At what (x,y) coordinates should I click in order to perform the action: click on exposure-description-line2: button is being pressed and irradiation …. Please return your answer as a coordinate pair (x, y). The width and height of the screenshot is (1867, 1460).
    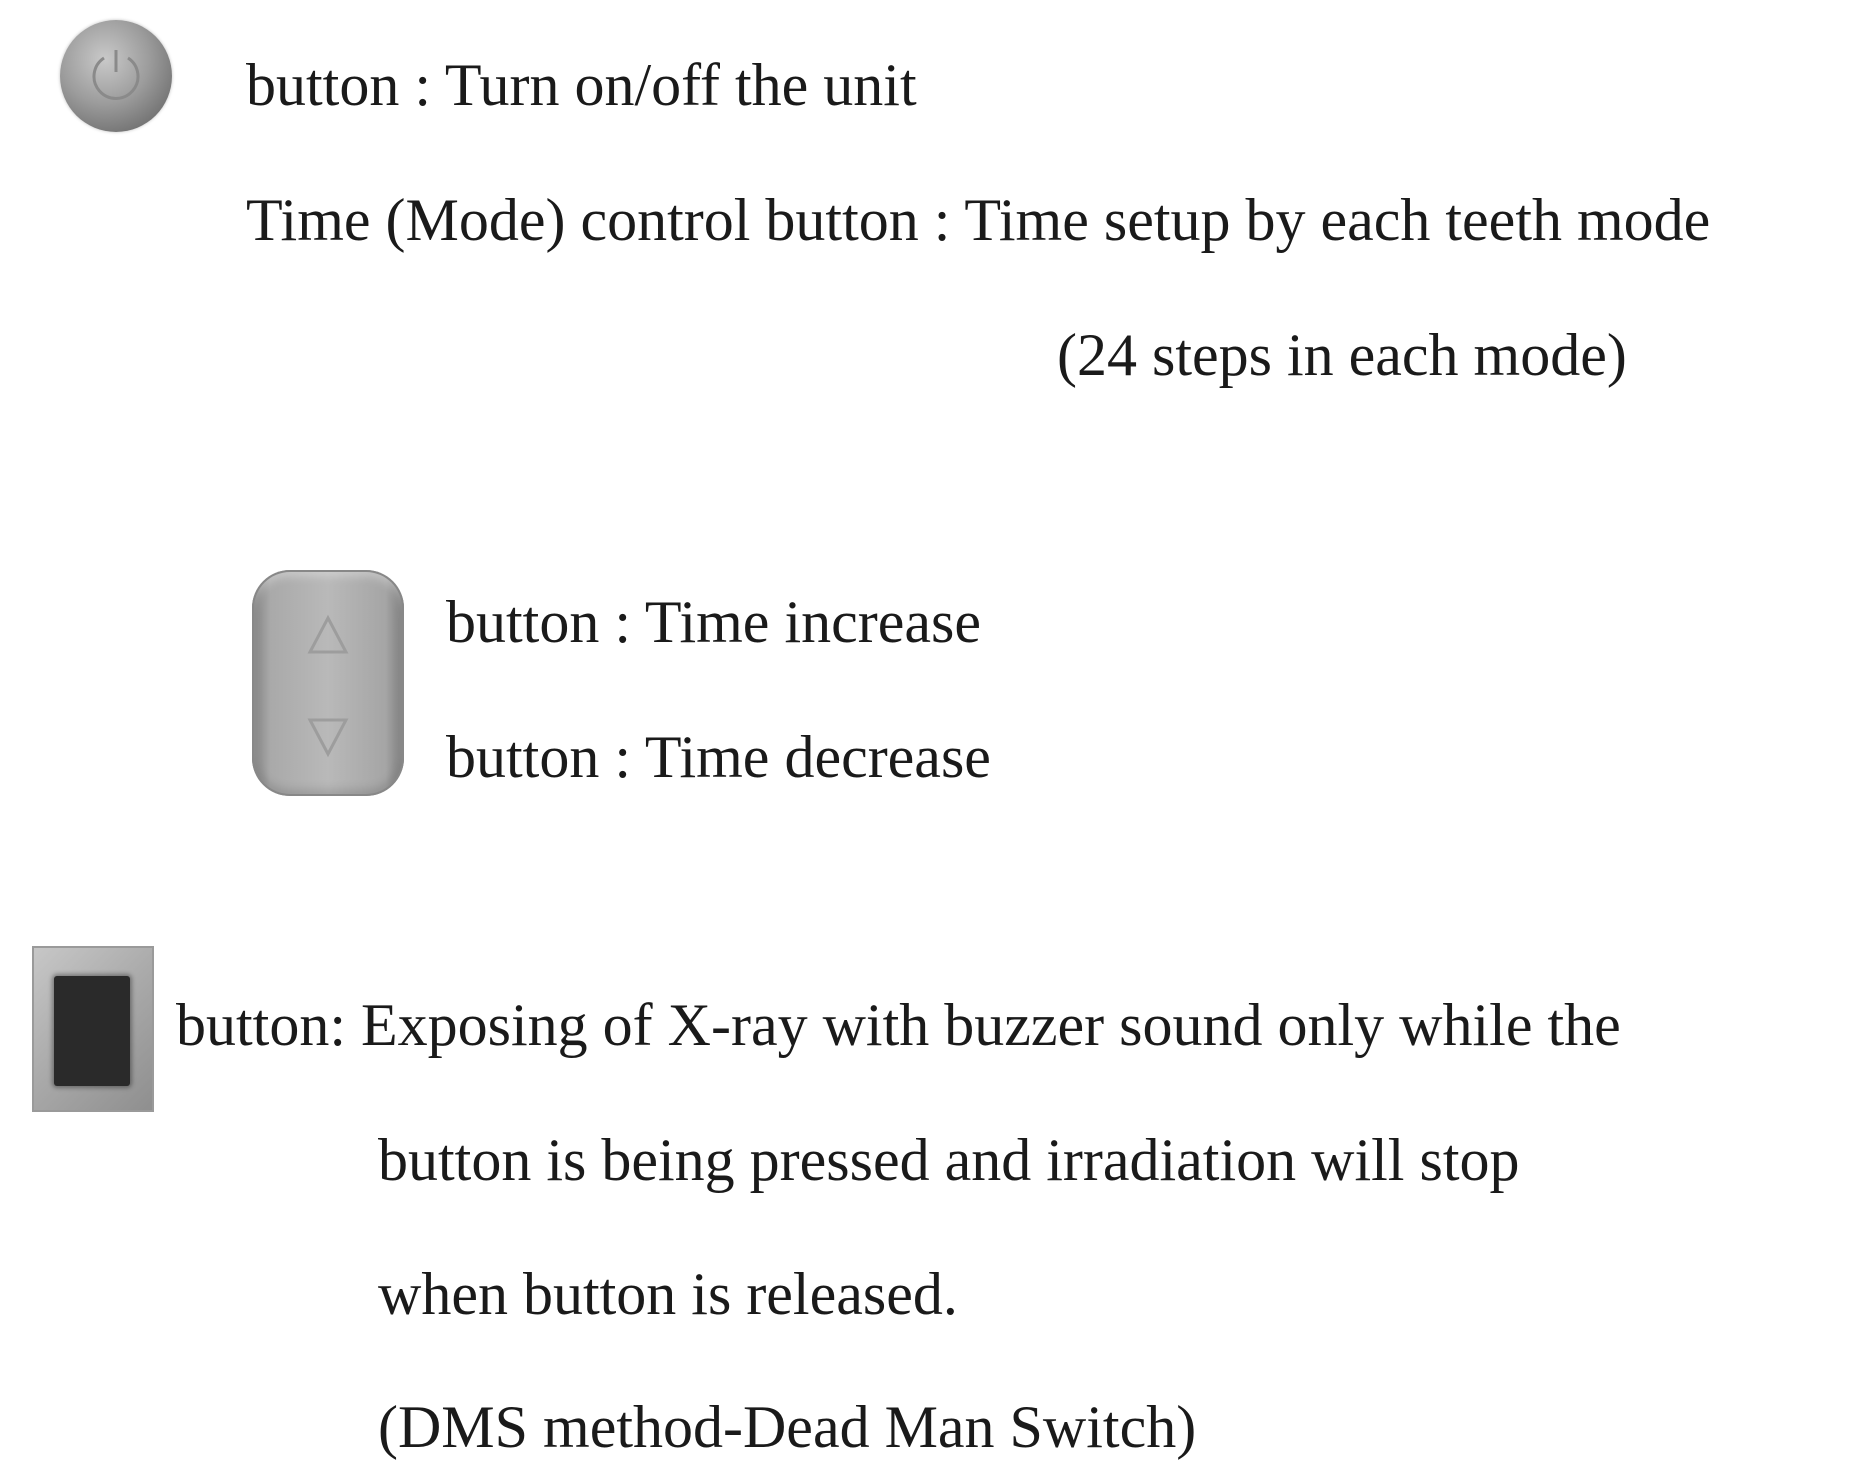
    Looking at the image, I should click on (949, 1160).